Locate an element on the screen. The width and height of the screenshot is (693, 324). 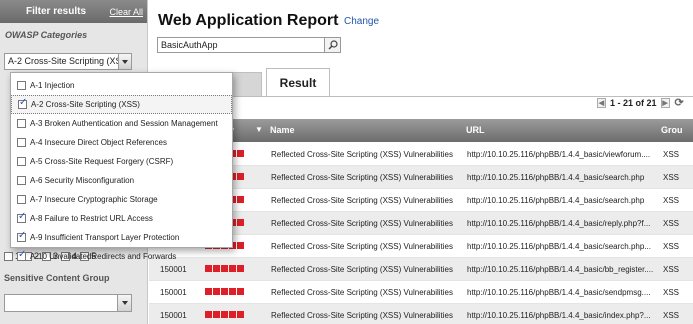
owasp-option: A-2 Cross-Site Scripting (XSS) is located at coordinates (121, 104).